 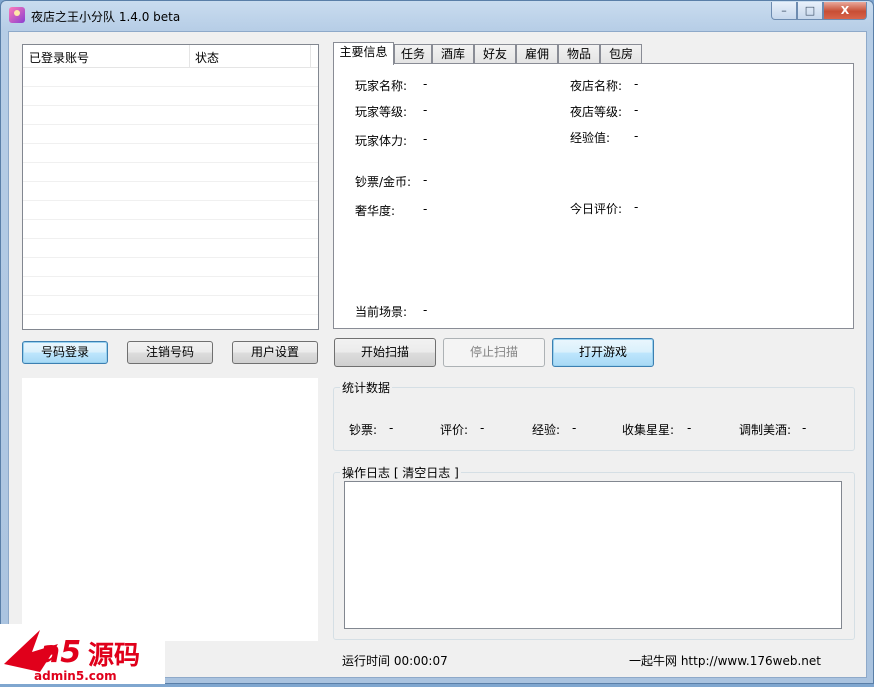 What do you see at coordinates (546, 430) in the screenshot?
I see `stat-experience-label: 经验:` at bounding box center [546, 430].